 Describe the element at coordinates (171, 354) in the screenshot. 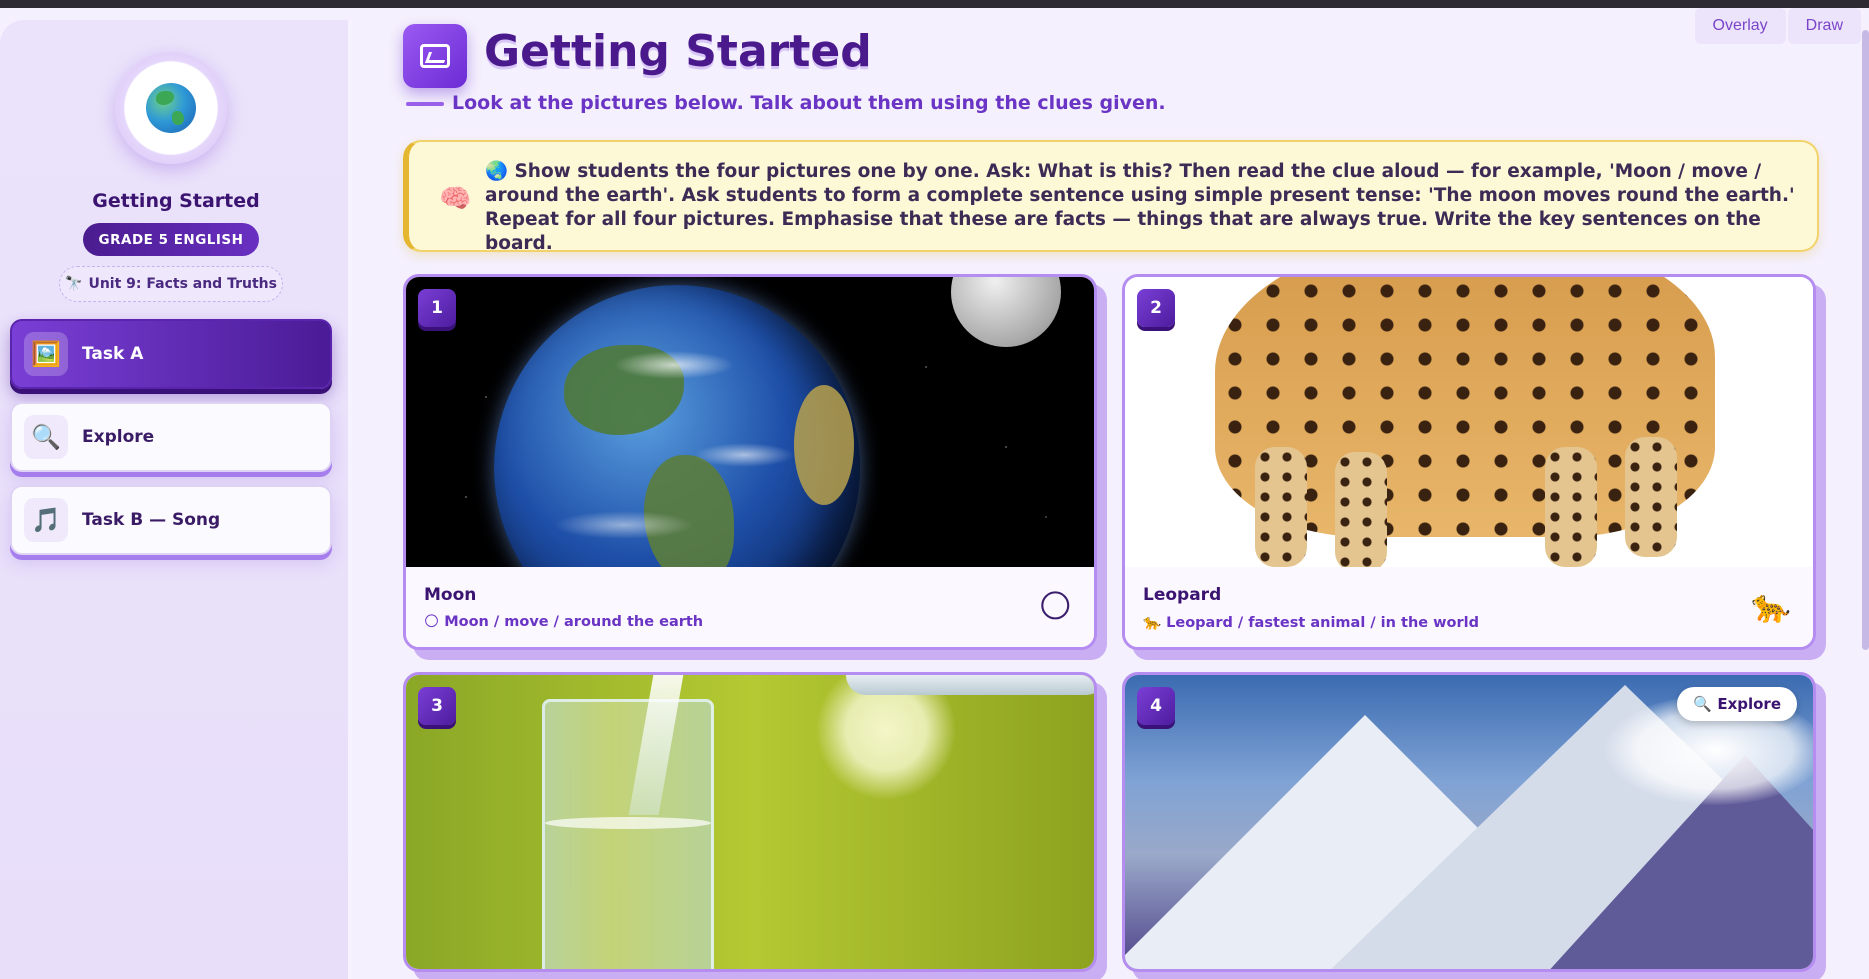

I see `sidebar-item-task-a: 🖼️ Task A` at that location.